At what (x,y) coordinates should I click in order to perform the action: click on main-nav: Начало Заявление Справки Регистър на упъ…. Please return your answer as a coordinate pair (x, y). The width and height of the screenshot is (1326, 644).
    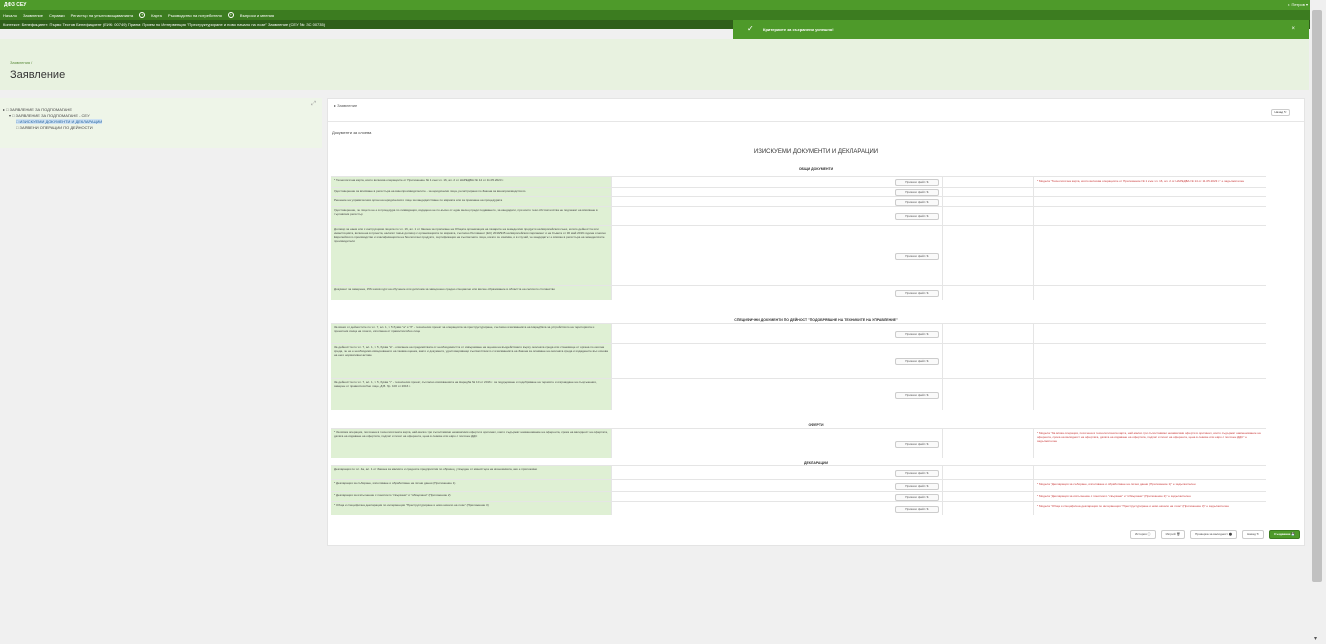
    Looking at the image, I should click on (658, 15).